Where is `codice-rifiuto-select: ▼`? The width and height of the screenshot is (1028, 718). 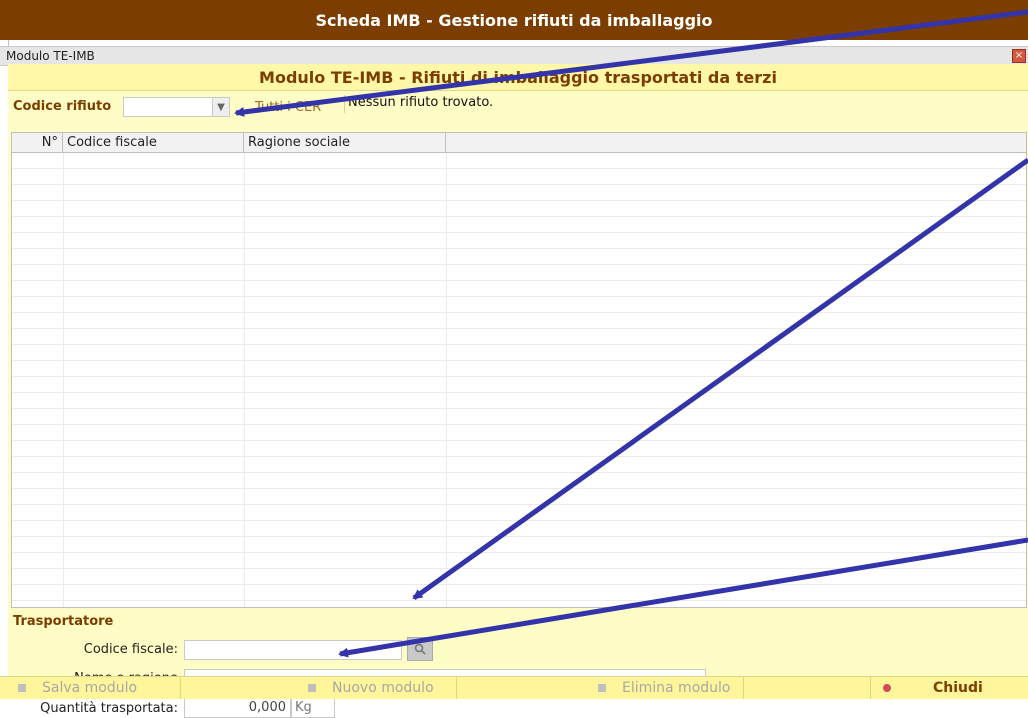
codice-rifiuto-select: ▼ is located at coordinates (176, 107).